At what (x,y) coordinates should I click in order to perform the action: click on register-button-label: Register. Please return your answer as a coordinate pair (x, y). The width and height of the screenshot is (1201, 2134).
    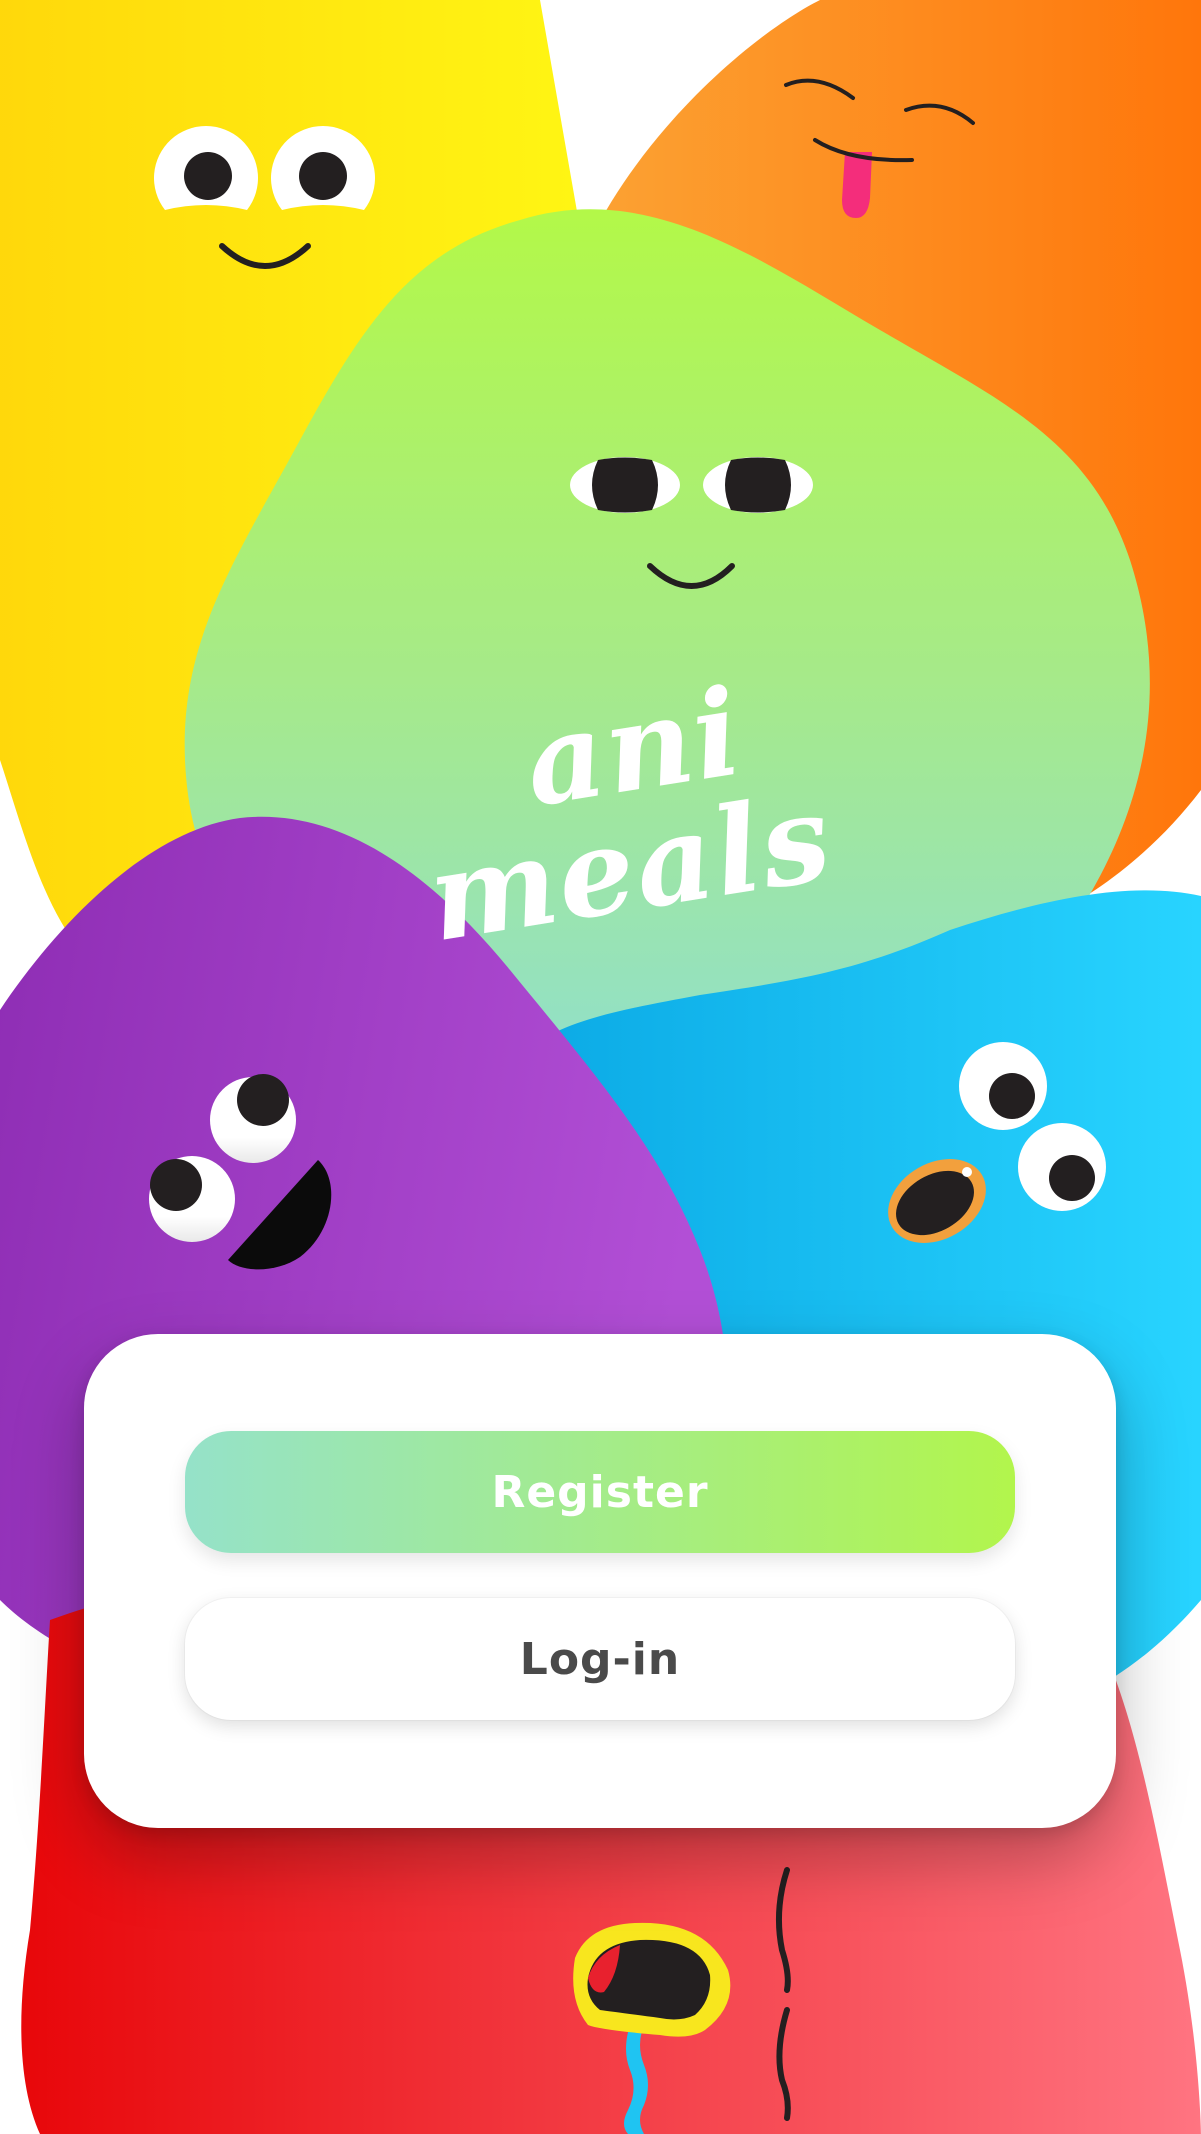
    Looking at the image, I should click on (600, 1492).